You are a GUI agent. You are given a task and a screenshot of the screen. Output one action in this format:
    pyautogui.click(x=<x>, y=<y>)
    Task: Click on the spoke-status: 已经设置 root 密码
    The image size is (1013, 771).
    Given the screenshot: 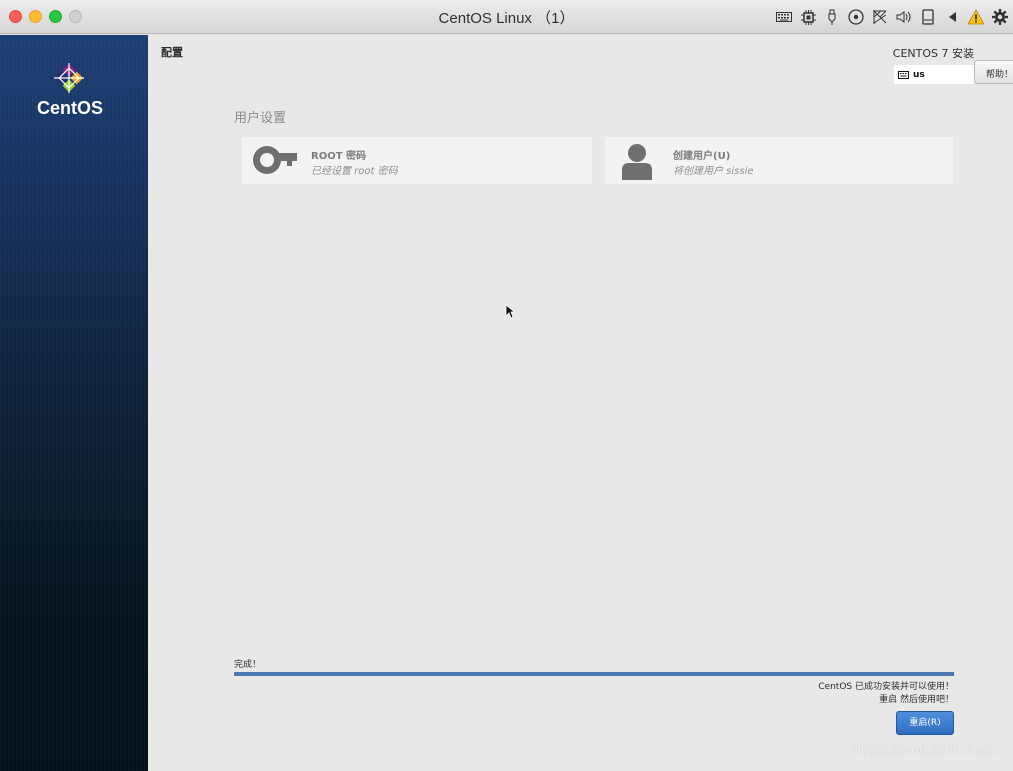 What is the action you would take?
    pyautogui.click(x=354, y=171)
    